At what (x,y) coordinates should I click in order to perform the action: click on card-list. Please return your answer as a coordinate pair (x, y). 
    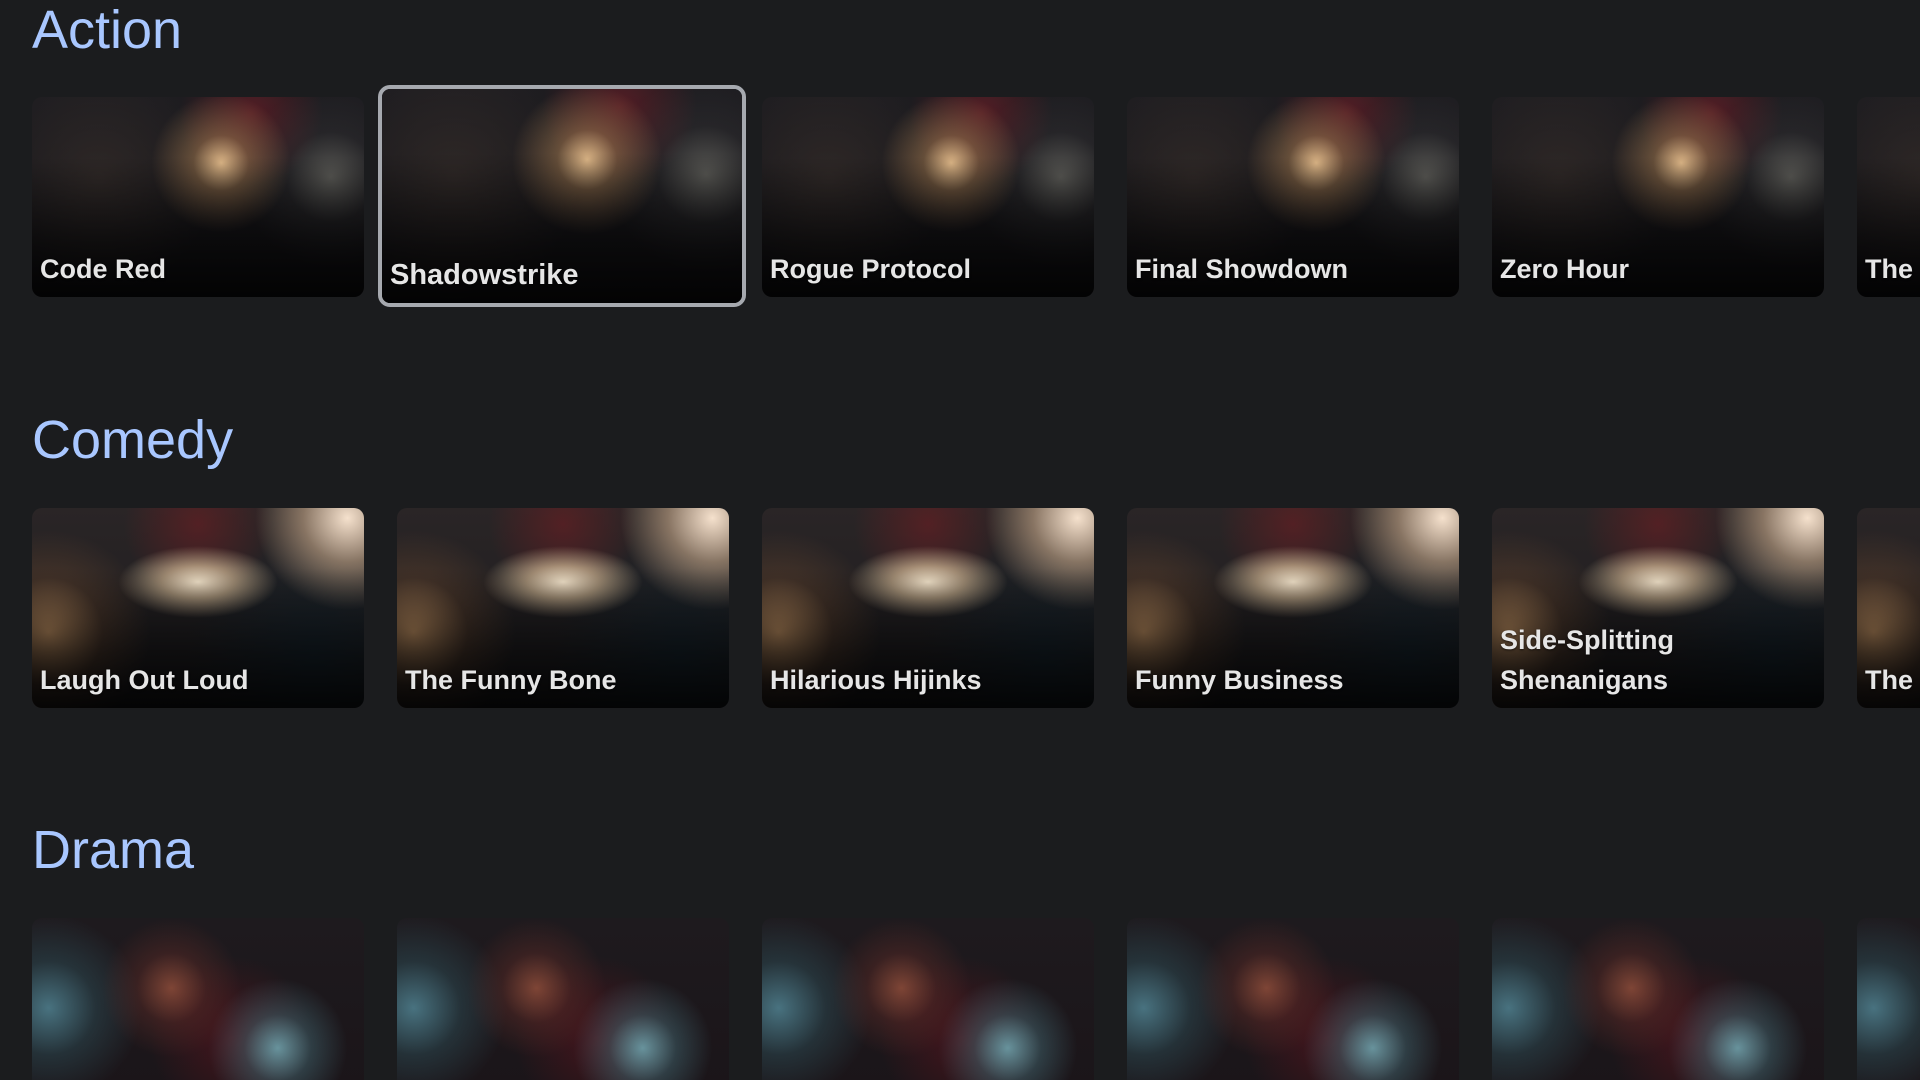
    Looking at the image, I should click on (976, 999).